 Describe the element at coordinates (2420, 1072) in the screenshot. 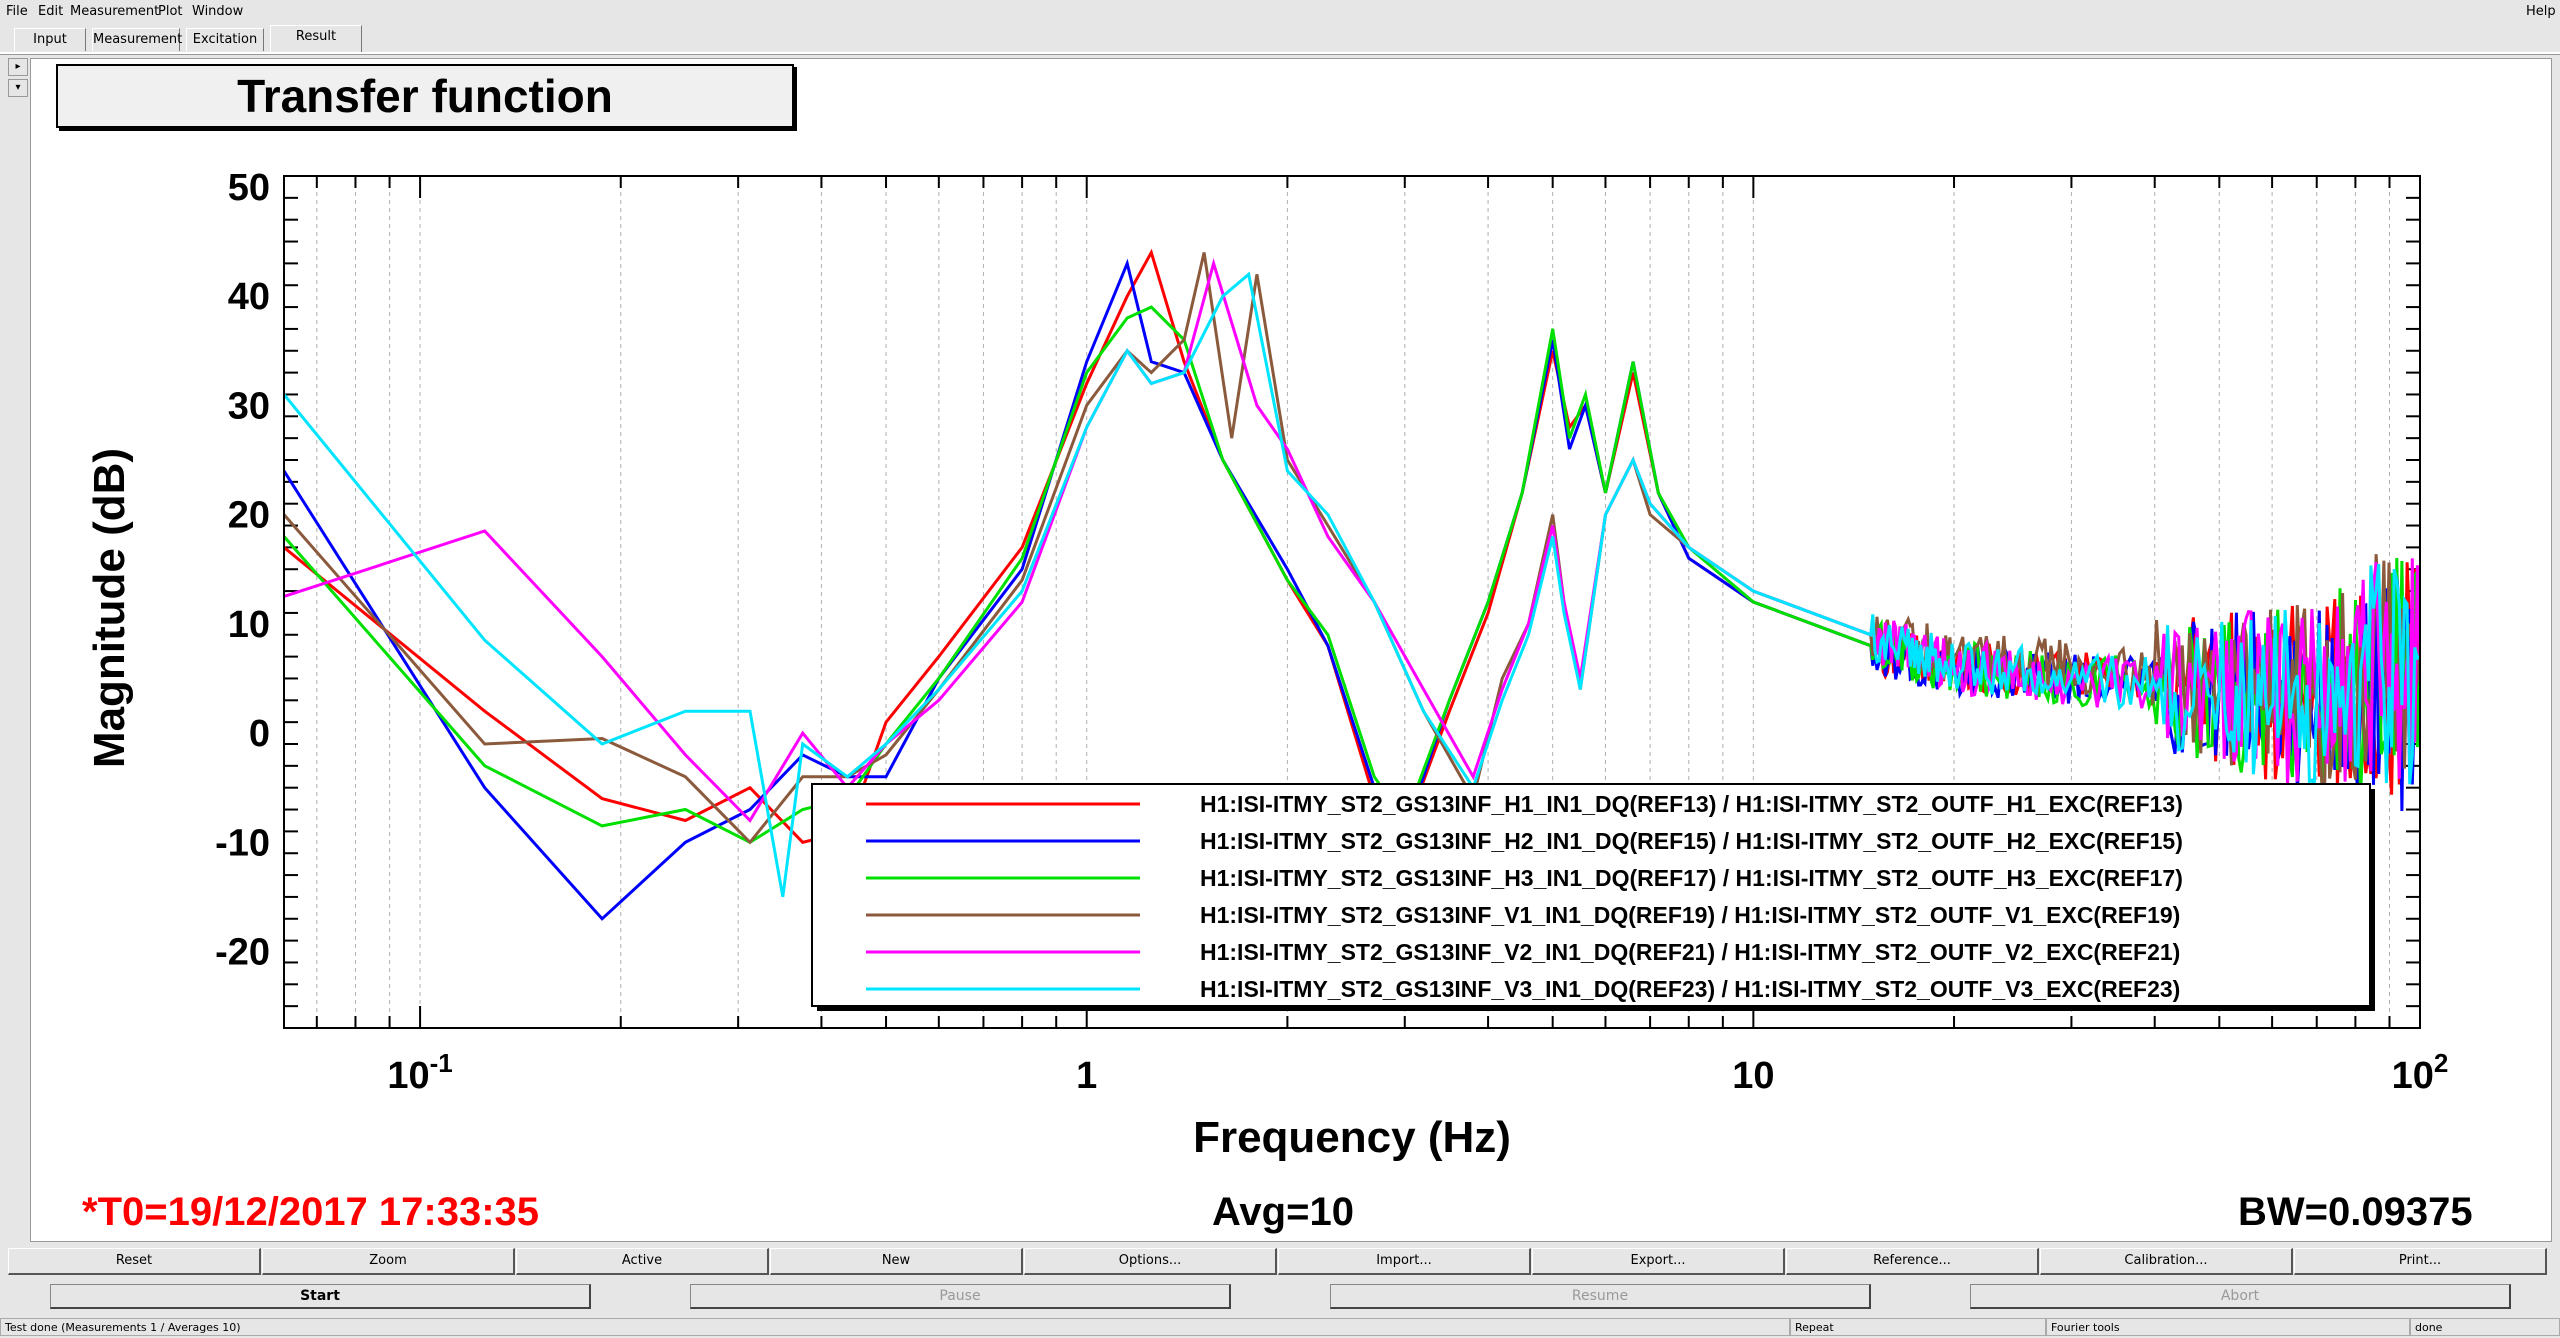

I see `x-tick-label: 102` at that location.